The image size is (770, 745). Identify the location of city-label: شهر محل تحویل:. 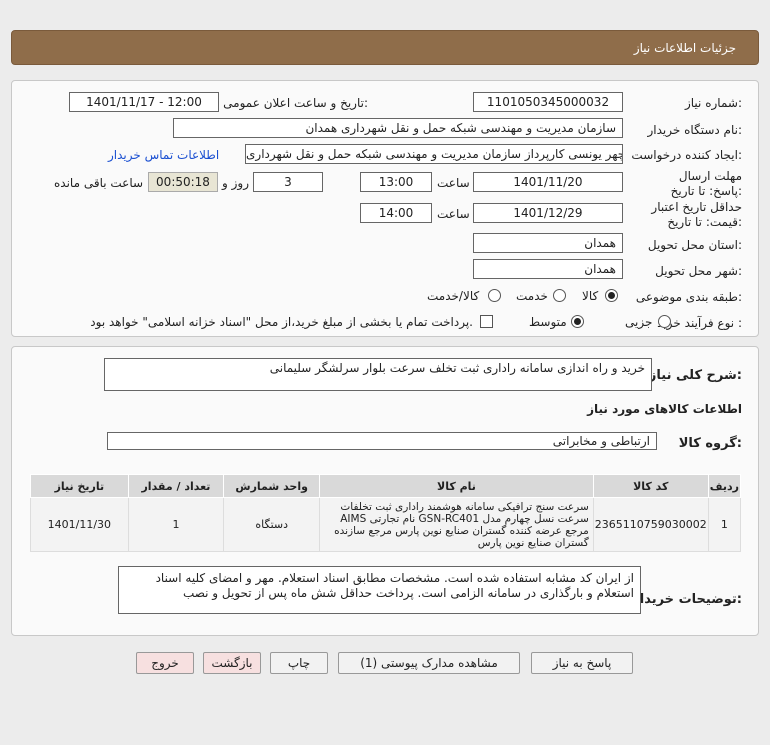
(698, 271).